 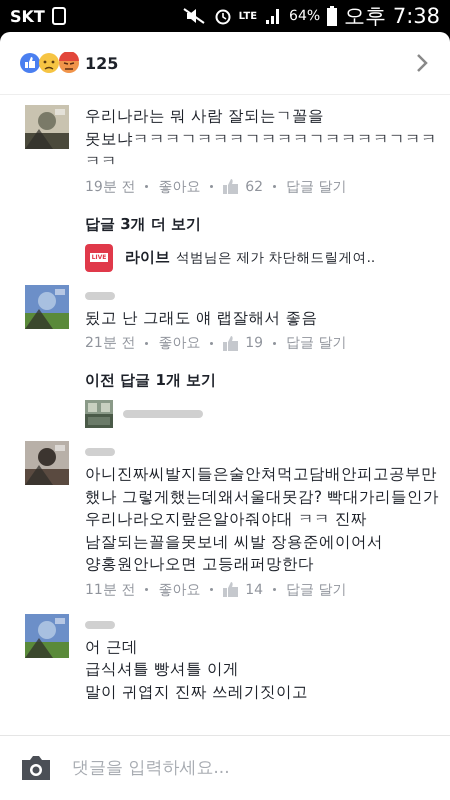 I want to click on comment-line: 우리나라는 뭐 사람 잘되는ㄱ꼴을, so click(x=204, y=116).